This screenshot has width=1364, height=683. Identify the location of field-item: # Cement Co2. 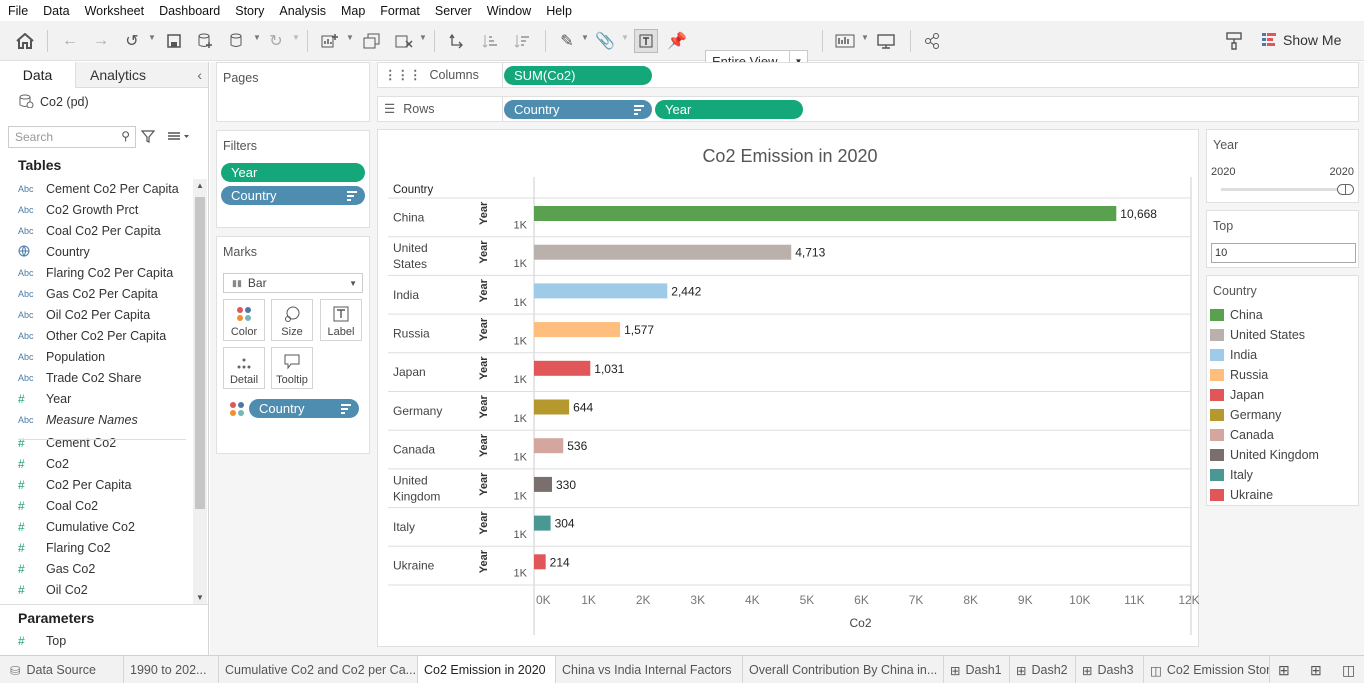
(67, 442).